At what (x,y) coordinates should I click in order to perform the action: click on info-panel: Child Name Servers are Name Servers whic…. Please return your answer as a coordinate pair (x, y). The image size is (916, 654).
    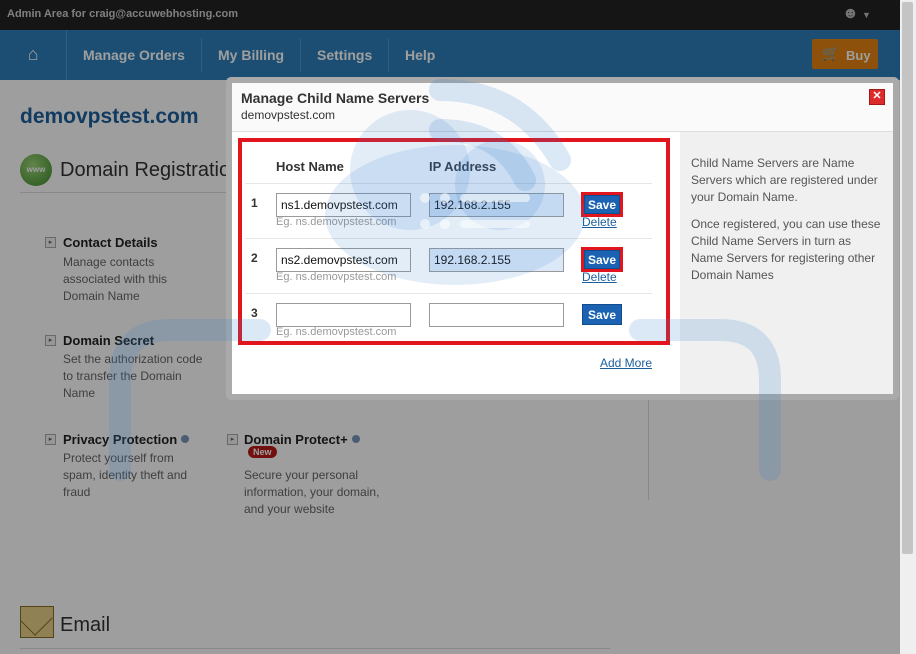
    Looking at the image, I should click on (786, 263).